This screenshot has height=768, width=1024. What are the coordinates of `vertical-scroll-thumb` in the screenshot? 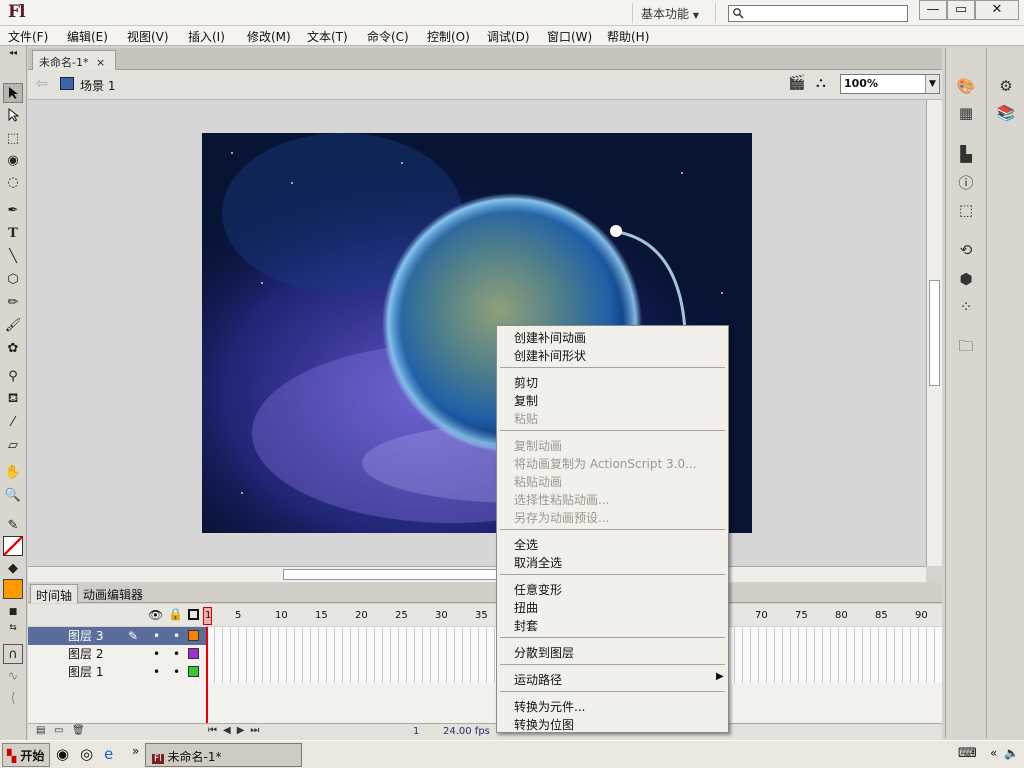 It's located at (934, 333).